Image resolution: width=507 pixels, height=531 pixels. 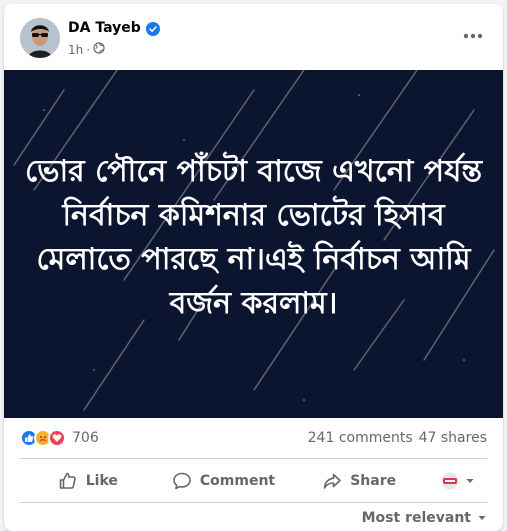 What do you see at coordinates (101, 481) in the screenshot?
I see `like-label: Like` at bounding box center [101, 481].